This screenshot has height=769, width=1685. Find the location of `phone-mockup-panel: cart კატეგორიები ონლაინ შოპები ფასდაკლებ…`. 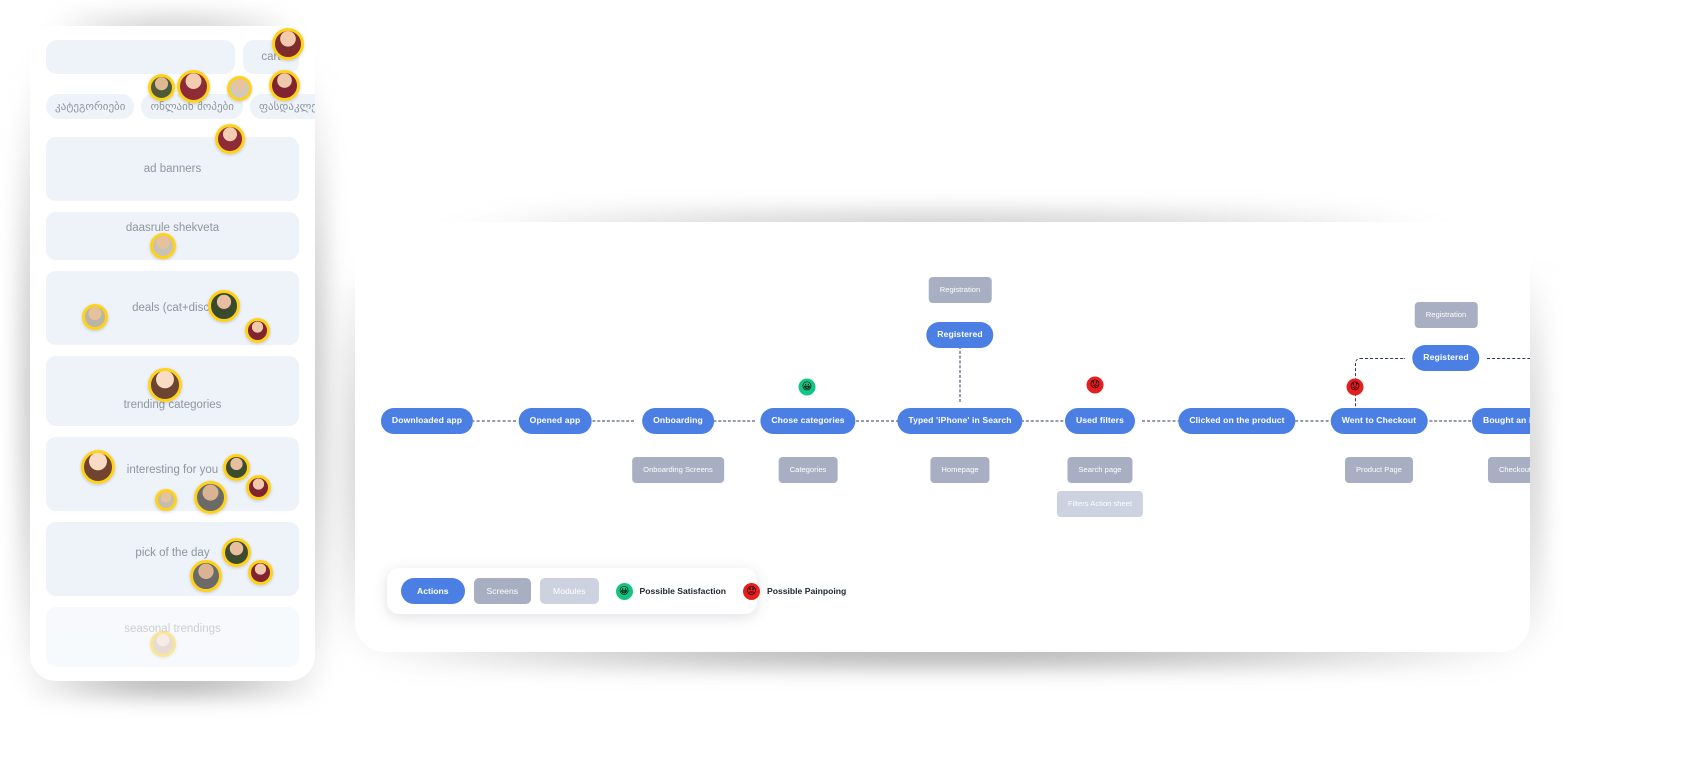

phone-mockup-panel: cart კატეგორიები ონლაინ შოპები ფასდაკლებ… is located at coordinates (172, 353).